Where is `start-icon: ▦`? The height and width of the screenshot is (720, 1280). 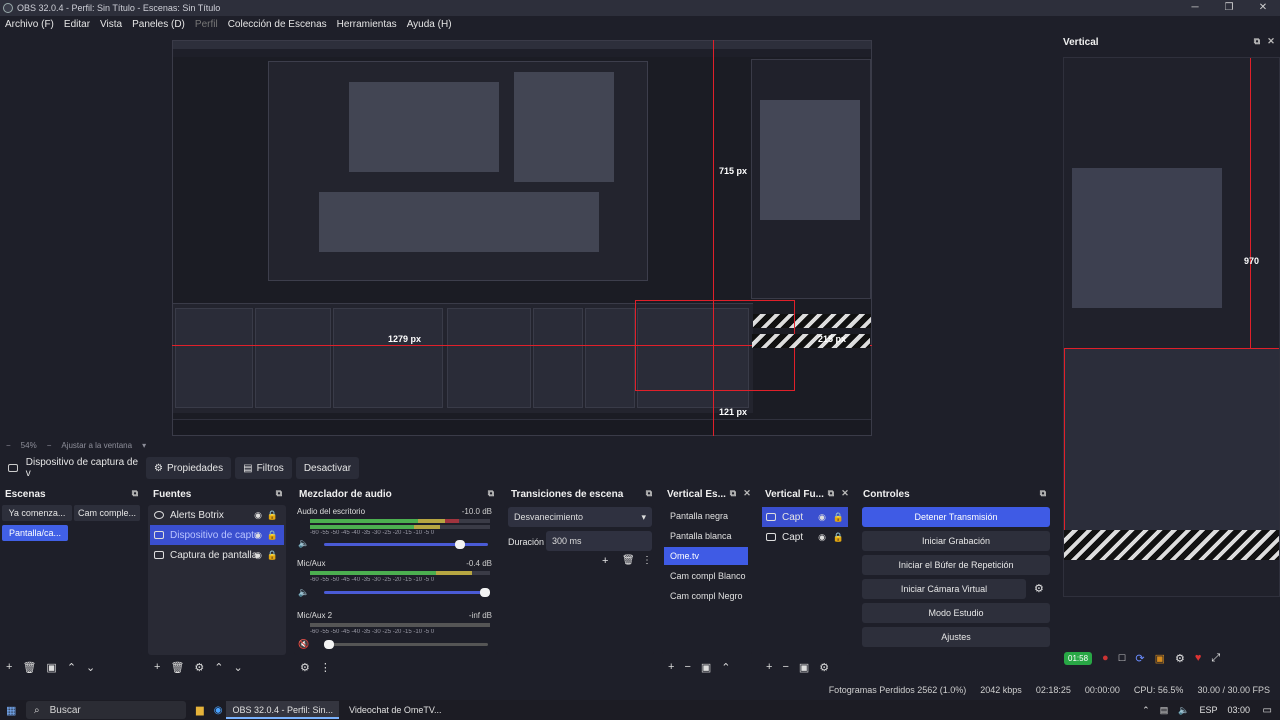 start-icon: ▦ is located at coordinates (11, 710).